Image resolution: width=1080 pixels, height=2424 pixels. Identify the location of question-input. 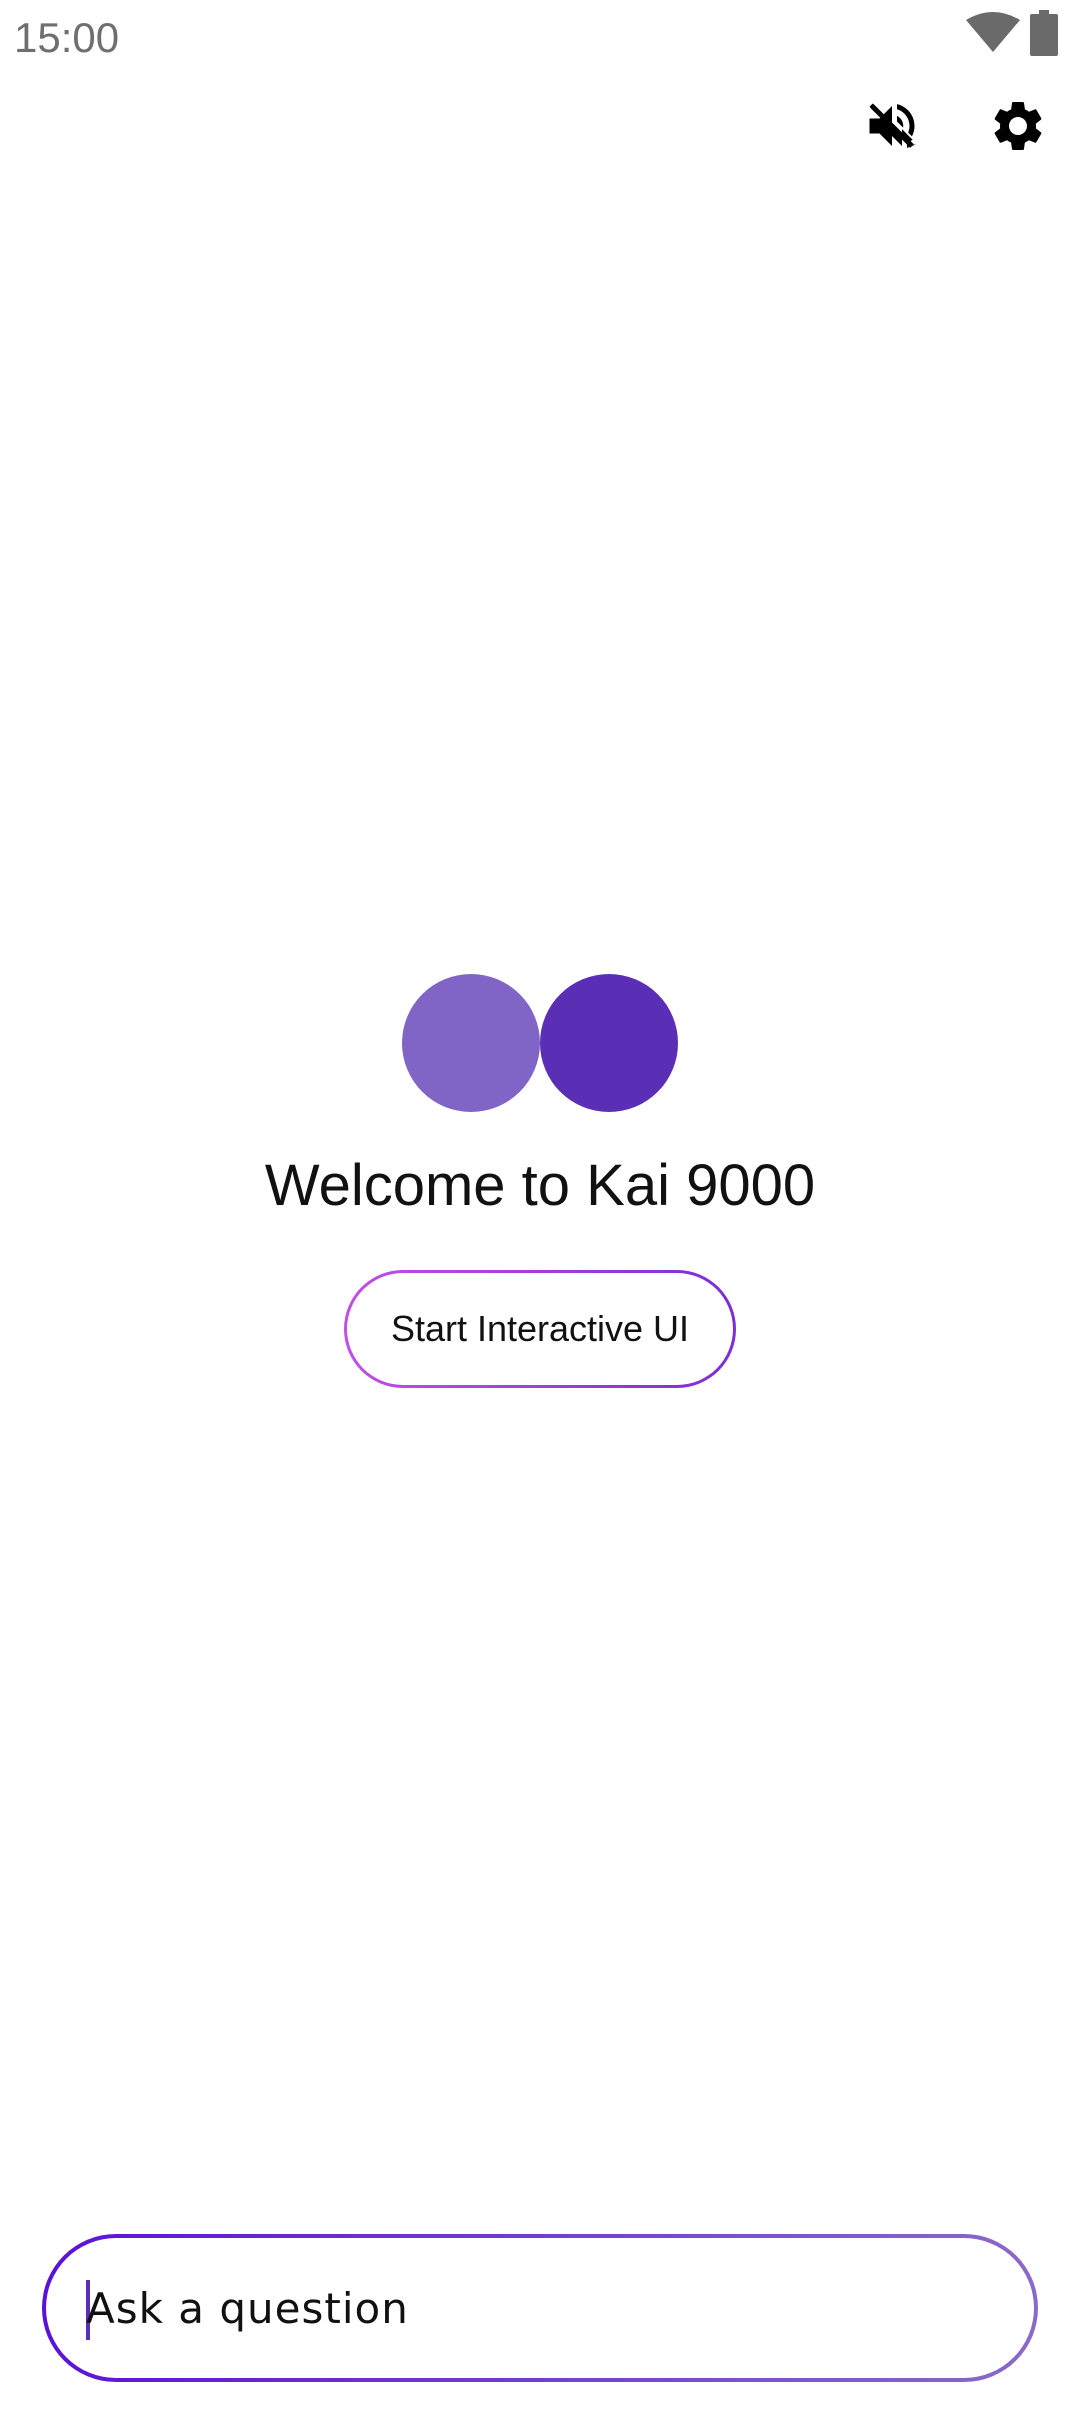
(526, 2308).